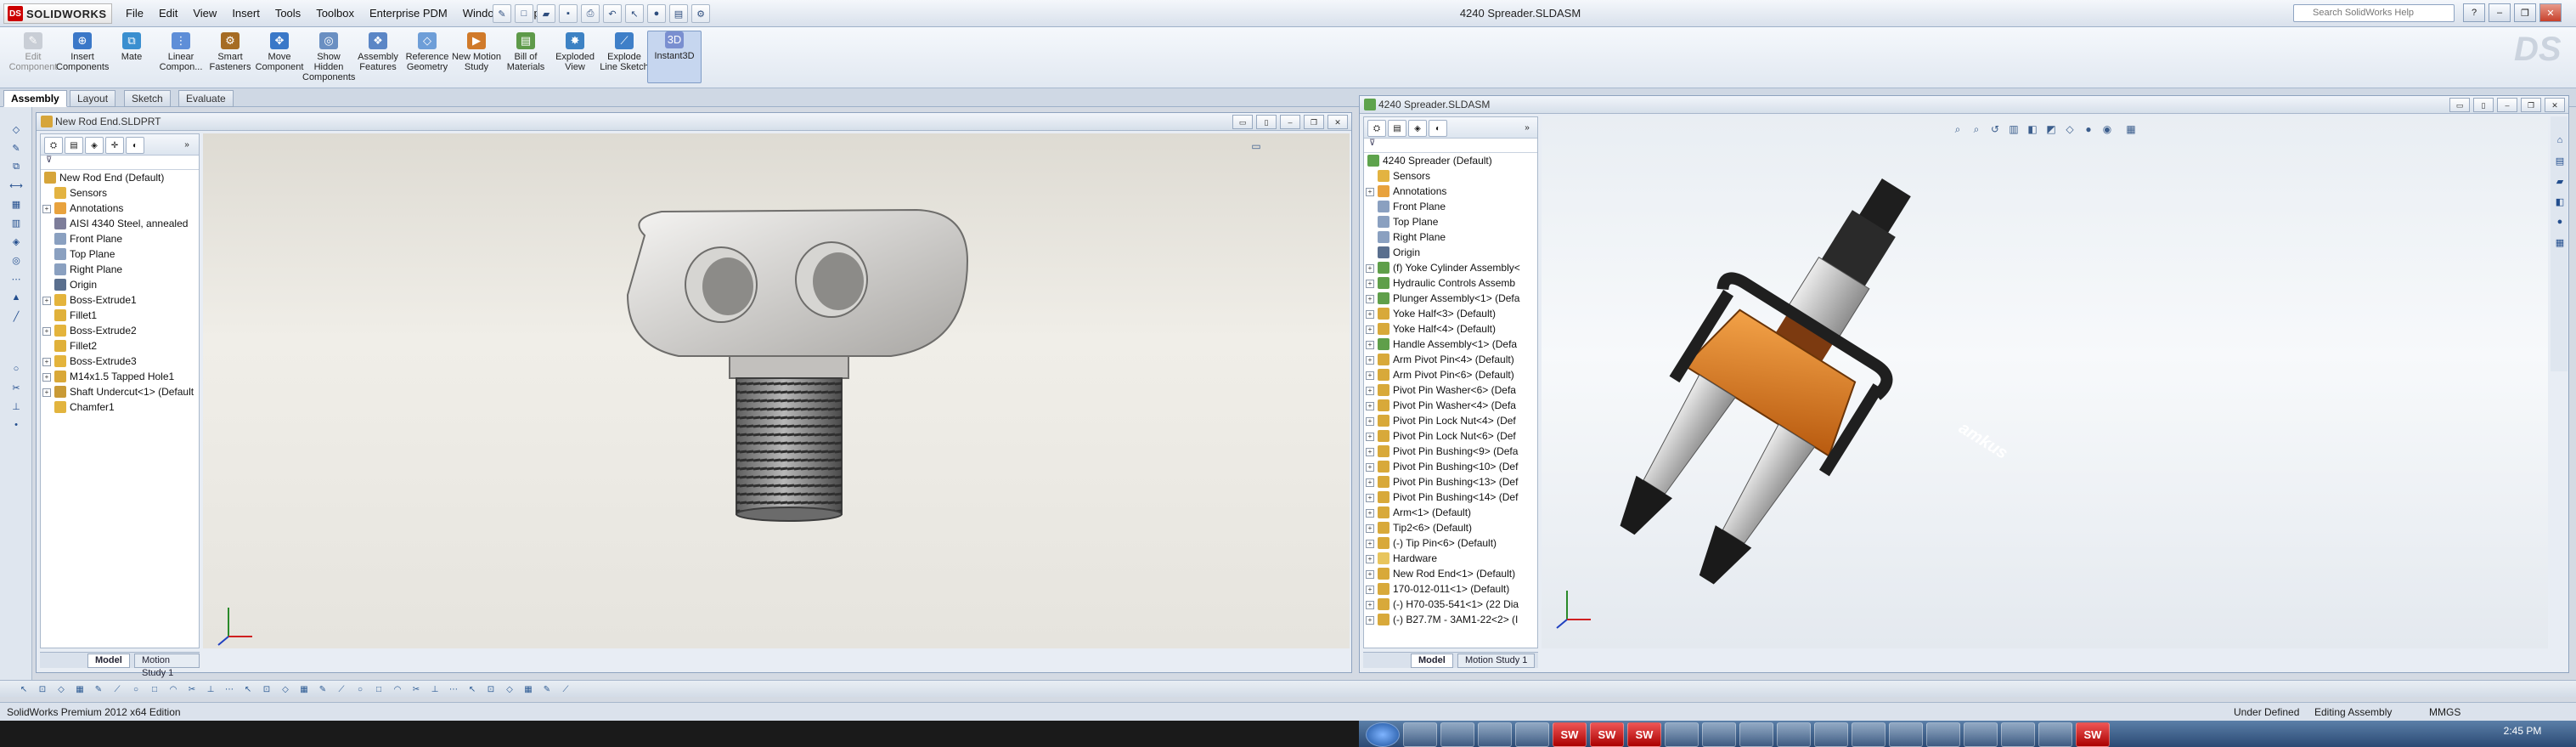 The height and width of the screenshot is (747, 2576). What do you see at coordinates (16, 369) in the screenshot?
I see `circle-icon: ○` at bounding box center [16, 369].